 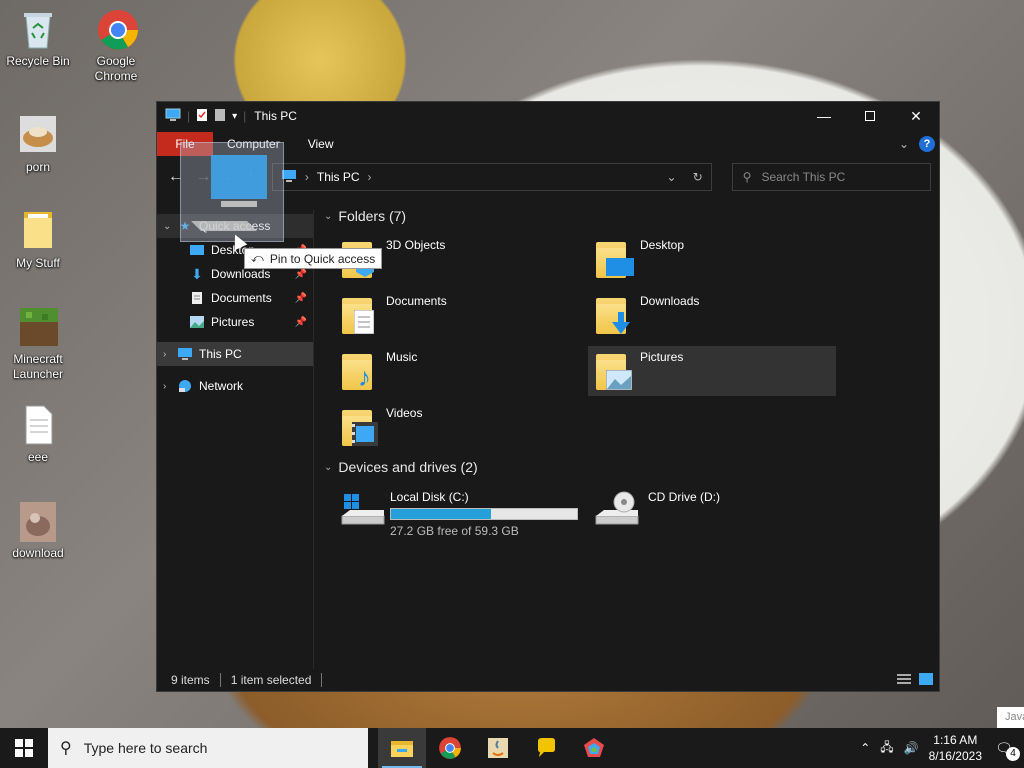 I want to click on desktop-icon-eee: eee, so click(x=38, y=434).